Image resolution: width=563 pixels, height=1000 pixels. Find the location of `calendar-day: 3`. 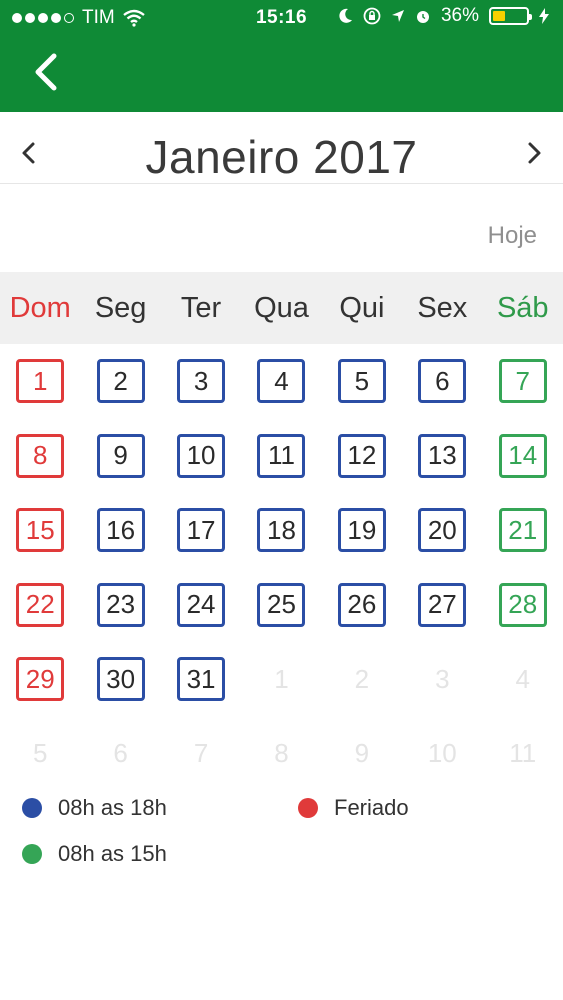

calendar-day: 3 is located at coordinates (201, 381).